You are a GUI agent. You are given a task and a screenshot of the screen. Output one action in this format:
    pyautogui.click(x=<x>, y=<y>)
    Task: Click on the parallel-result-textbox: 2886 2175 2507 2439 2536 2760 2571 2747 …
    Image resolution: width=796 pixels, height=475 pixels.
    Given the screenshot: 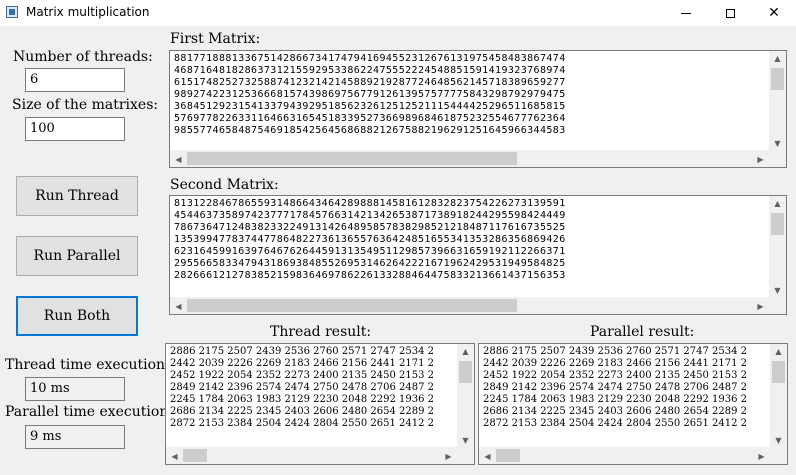 What is the action you would take?
    pyautogui.click(x=633, y=404)
    